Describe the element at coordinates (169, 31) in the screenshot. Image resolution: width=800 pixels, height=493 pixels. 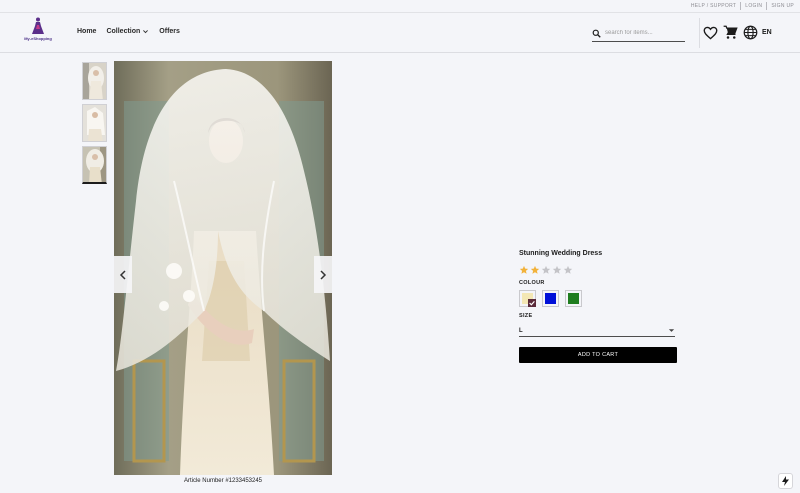
I see `nav-offers: Offers` at that location.